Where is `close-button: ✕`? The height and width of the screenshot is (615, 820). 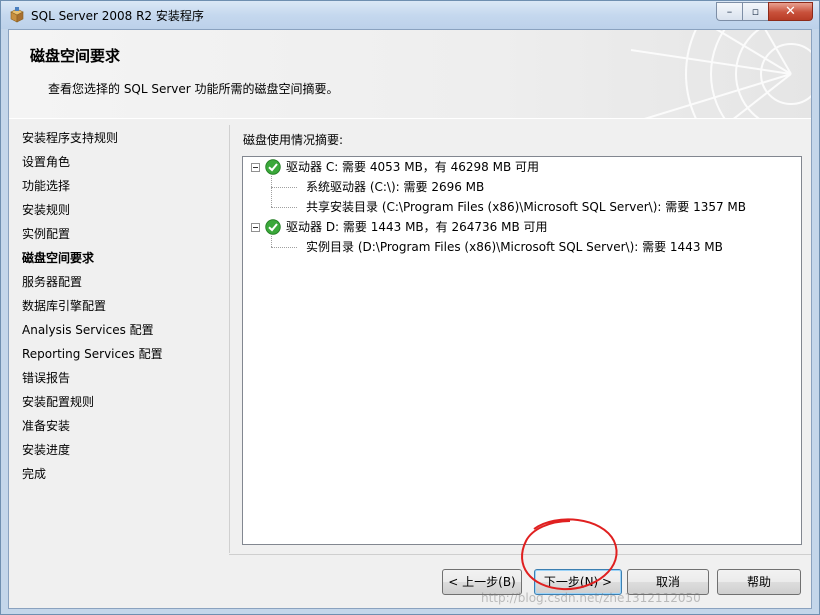
close-button: ✕ is located at coordinates (790, 11).